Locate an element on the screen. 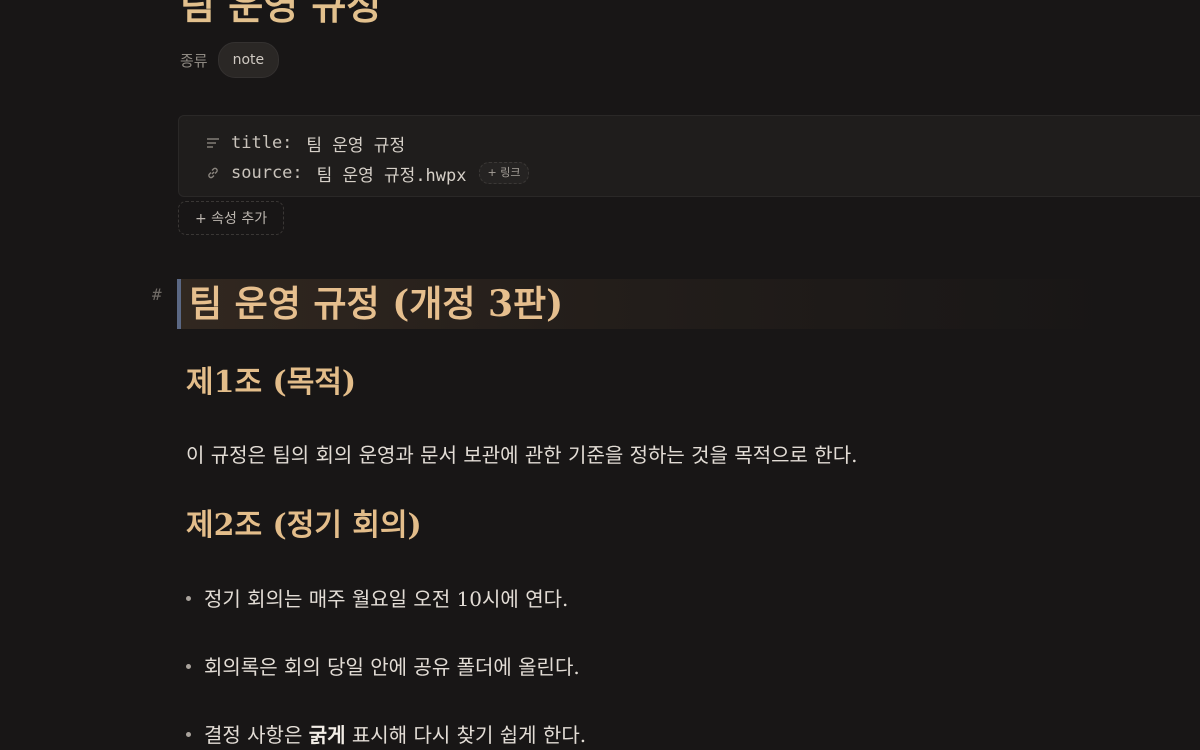 This screenshot has width=1200, height=750. property-value: 팀 운영 규정 is located at coordinates (355, 143).